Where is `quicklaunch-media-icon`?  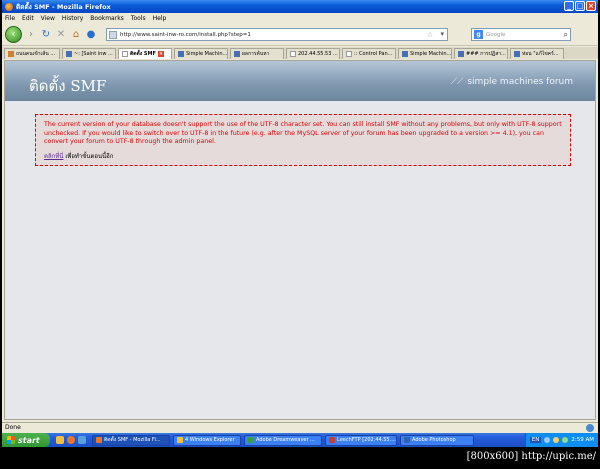
quicklaunch-media-icon is located at coordinates (82, 440).